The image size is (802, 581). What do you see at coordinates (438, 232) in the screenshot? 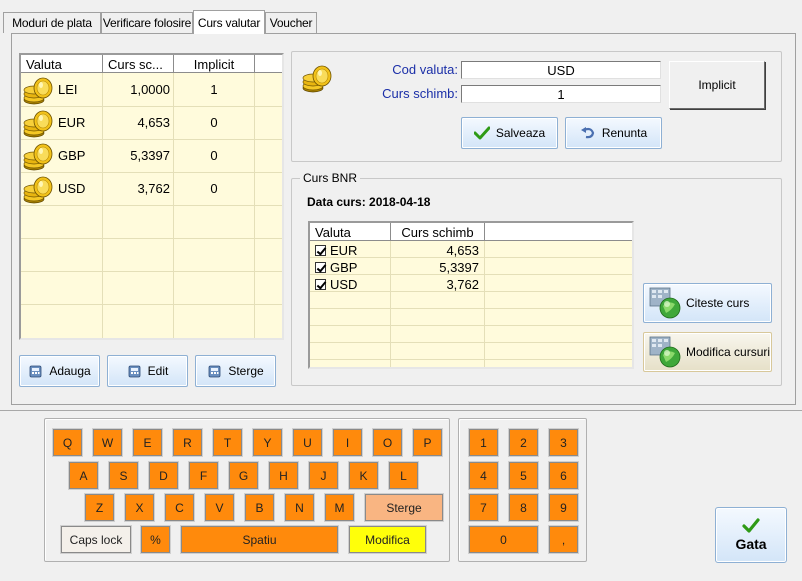
I see `column-header-exchange-rate: Curs schimb` at bounding box center [438, 232].